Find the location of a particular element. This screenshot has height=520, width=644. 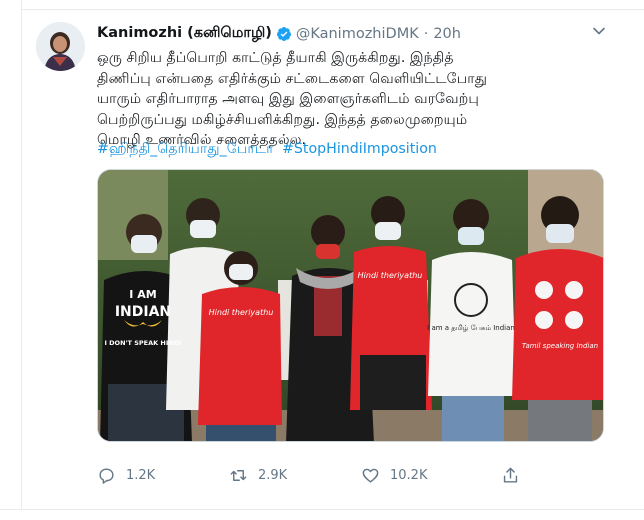

share-icon is located at coordinates (510, 475).